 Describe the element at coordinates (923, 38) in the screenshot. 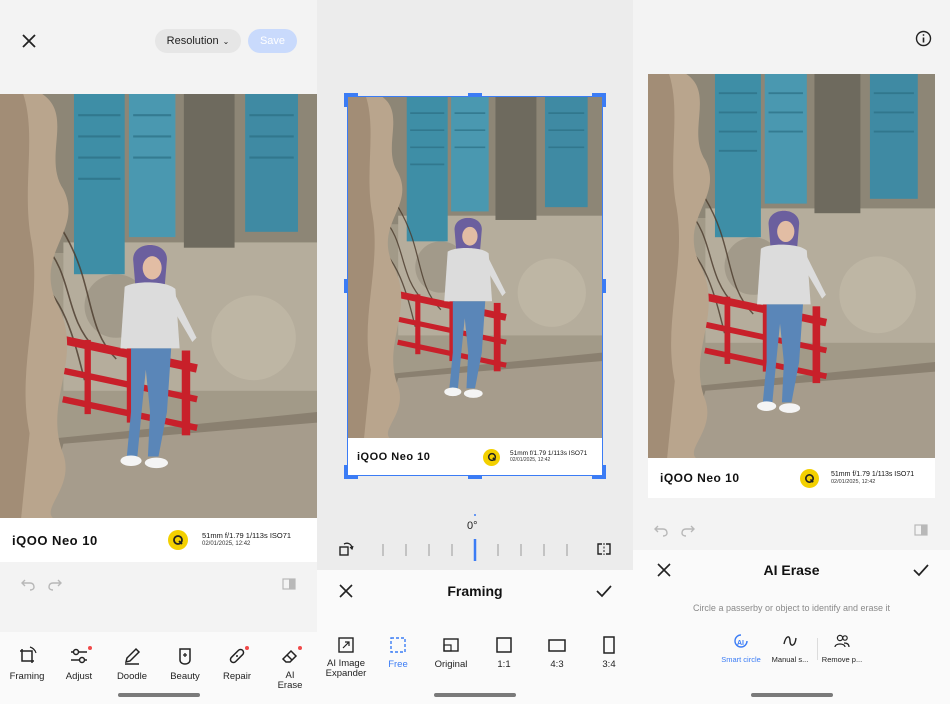

I see `info-icon` at that location.